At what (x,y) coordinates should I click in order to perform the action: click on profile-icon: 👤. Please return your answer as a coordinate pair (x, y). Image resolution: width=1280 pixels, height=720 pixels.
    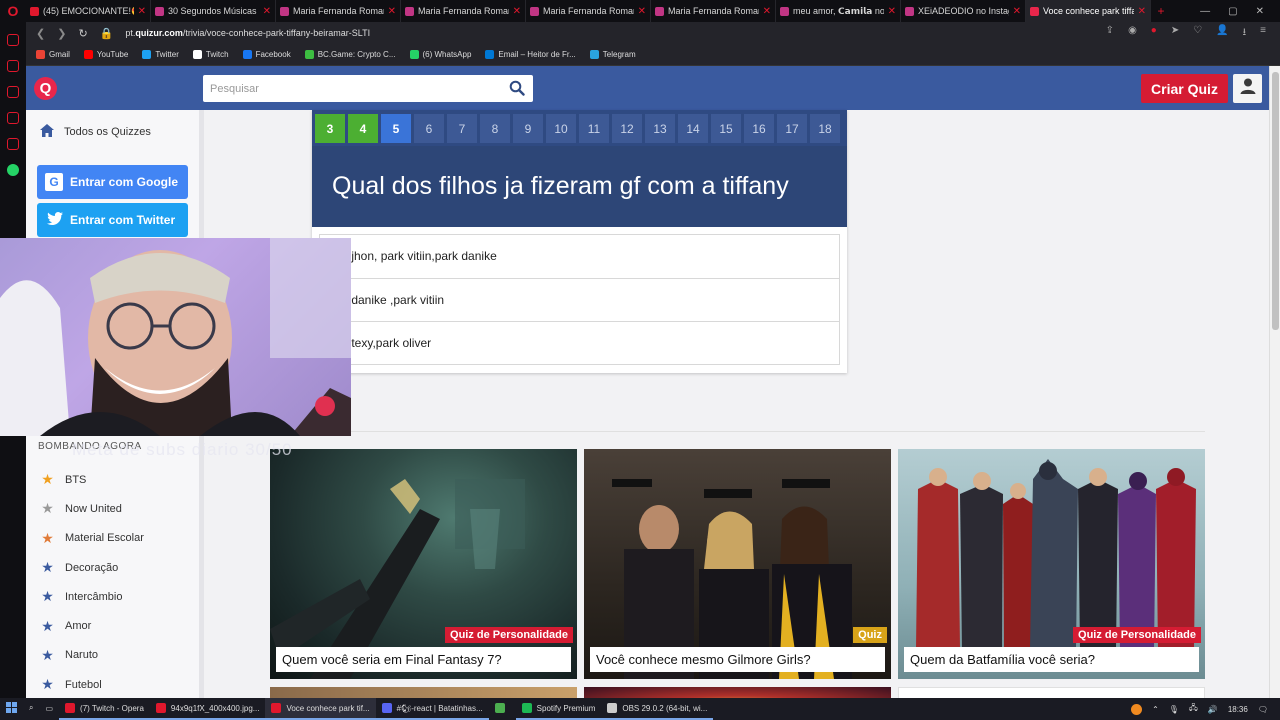
    Looking at the image, I should click on (1222, 33).